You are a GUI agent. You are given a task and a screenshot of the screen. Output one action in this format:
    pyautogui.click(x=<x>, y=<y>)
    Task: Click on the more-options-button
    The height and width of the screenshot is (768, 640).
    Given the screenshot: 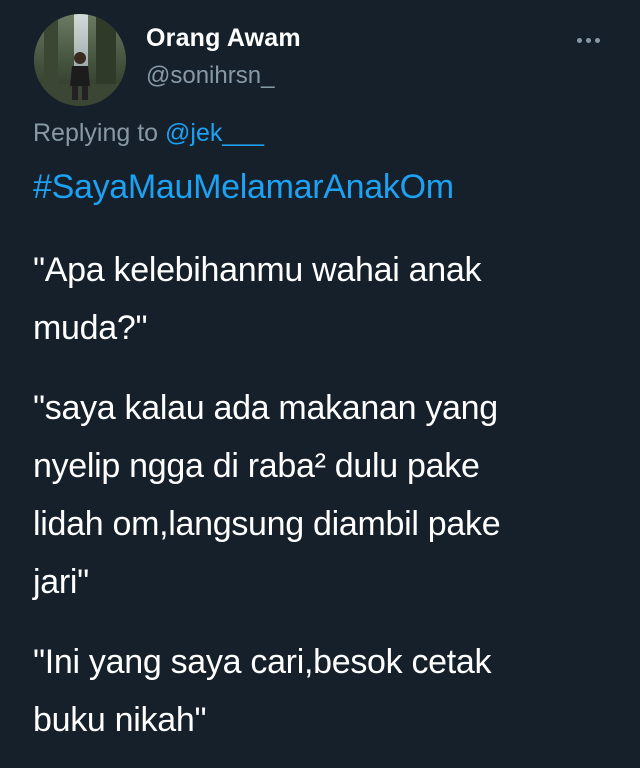 What is the action you would take?
    pyautogui.click(x=588, y=40)
    